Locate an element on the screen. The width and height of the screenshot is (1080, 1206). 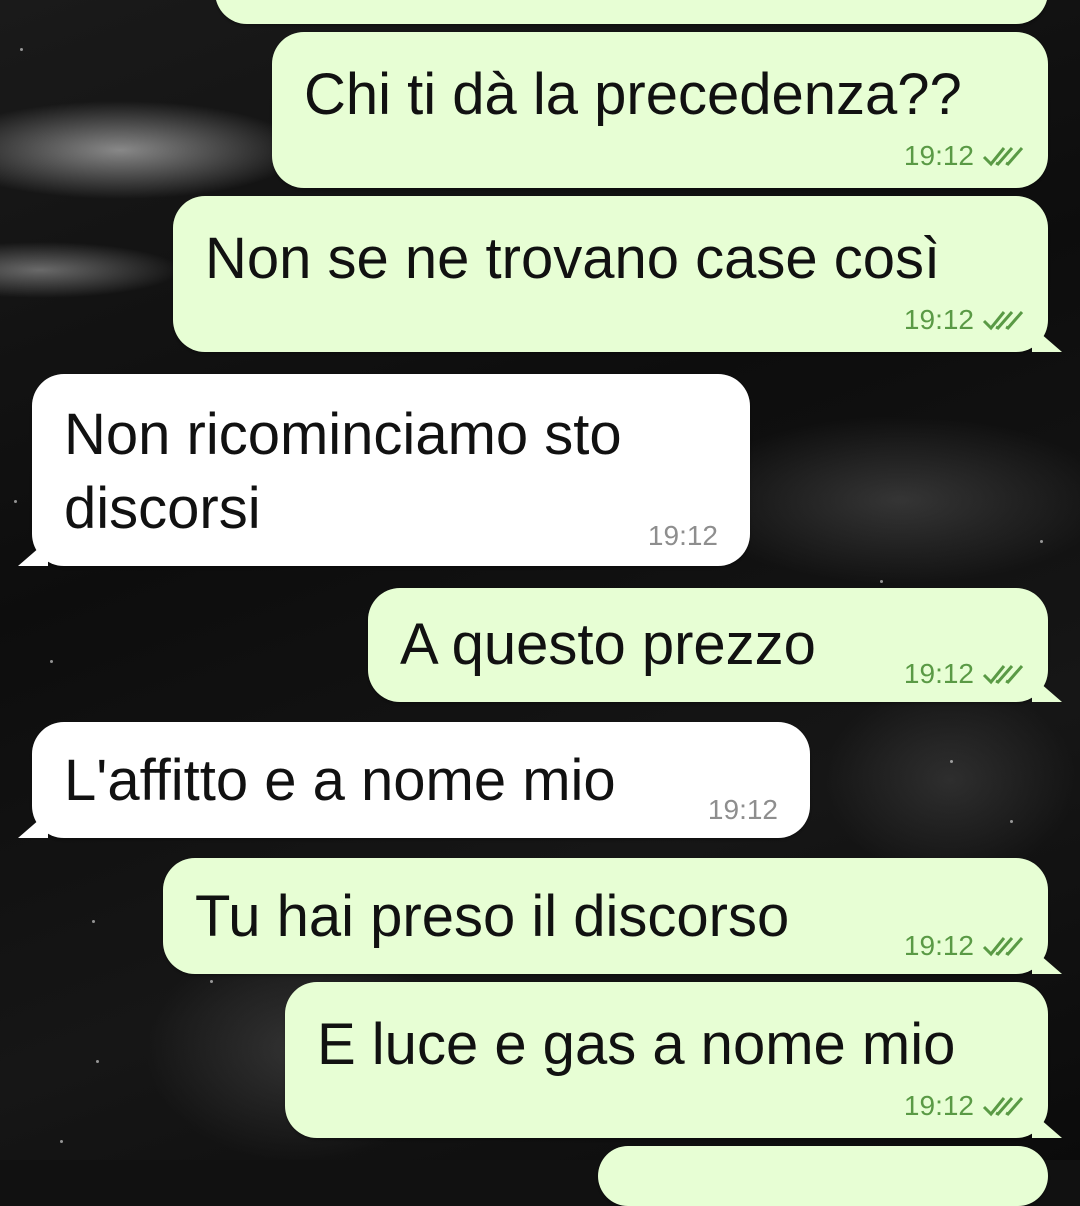
message-text: Chi ti dà la precedenza?? is located at coordinates (633, 94).